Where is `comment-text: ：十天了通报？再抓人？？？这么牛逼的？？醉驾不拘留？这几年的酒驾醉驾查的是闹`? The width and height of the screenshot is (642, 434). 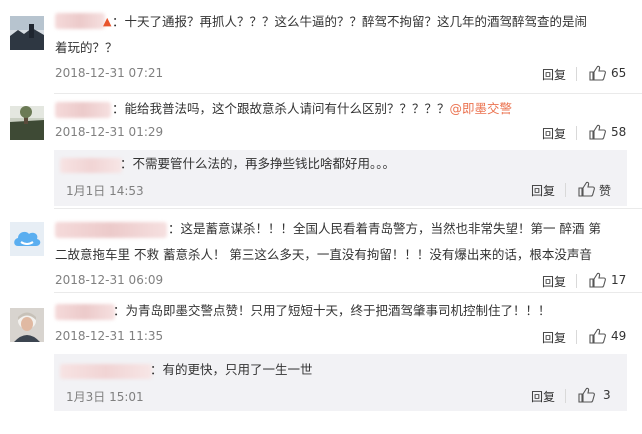 comment-text: ：十天了通报？再抓人？？？这么牛逼的？？醉驾不拘留？这几年的酒驾醉驾查的是闹 is located at coordinates (350, 21).